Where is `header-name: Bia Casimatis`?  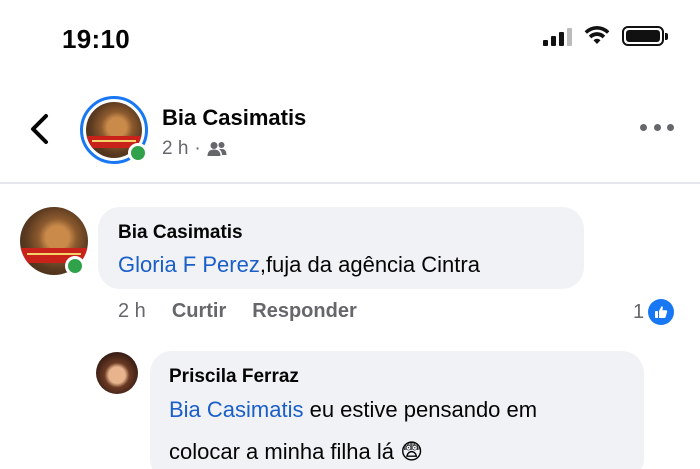 header-name: Bia Casimatis is located at coordinates (234, 118).